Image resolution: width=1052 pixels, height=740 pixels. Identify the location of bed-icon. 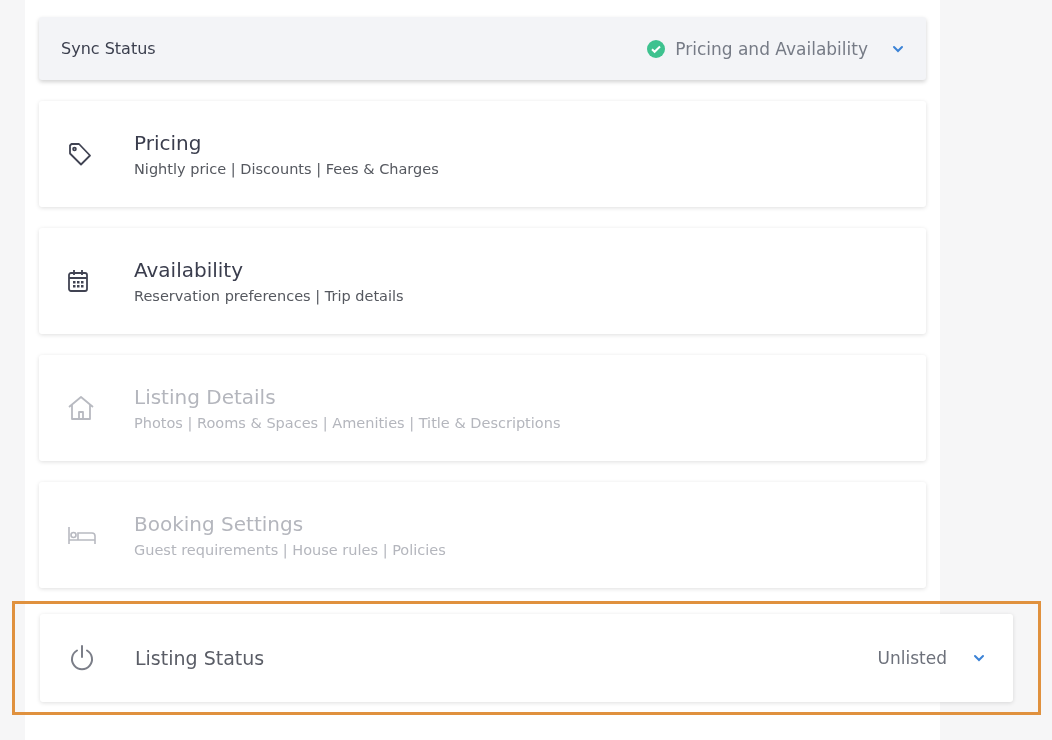
(82, 535).